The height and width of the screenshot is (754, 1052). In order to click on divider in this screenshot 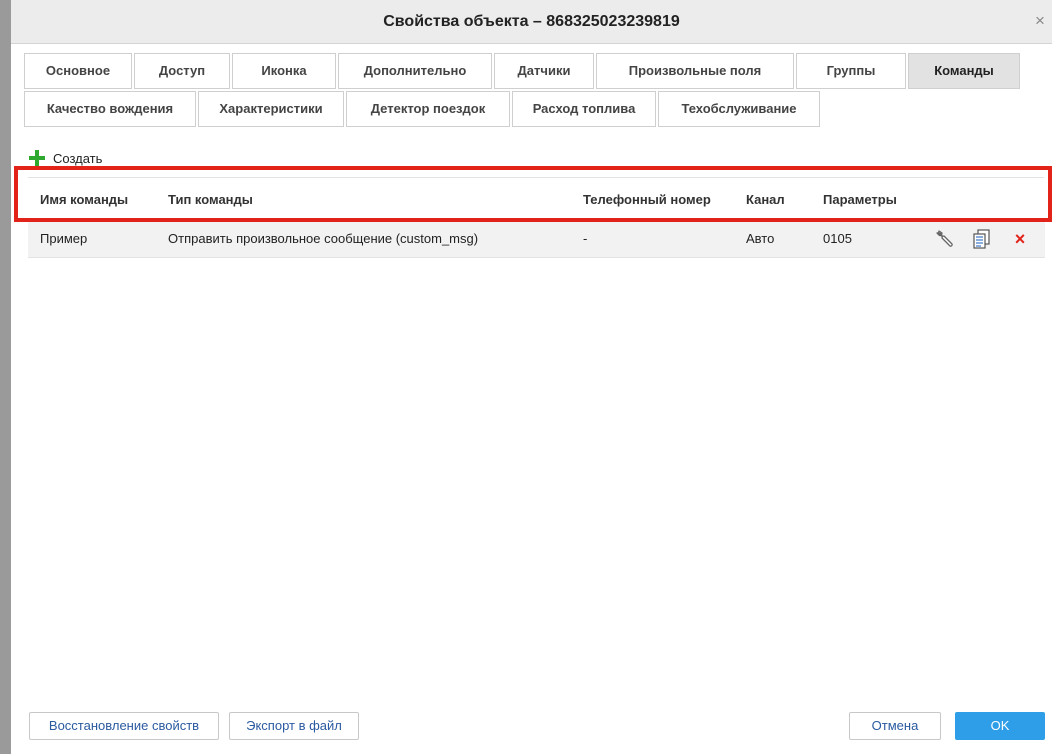, I will do `click(536, 177)`.